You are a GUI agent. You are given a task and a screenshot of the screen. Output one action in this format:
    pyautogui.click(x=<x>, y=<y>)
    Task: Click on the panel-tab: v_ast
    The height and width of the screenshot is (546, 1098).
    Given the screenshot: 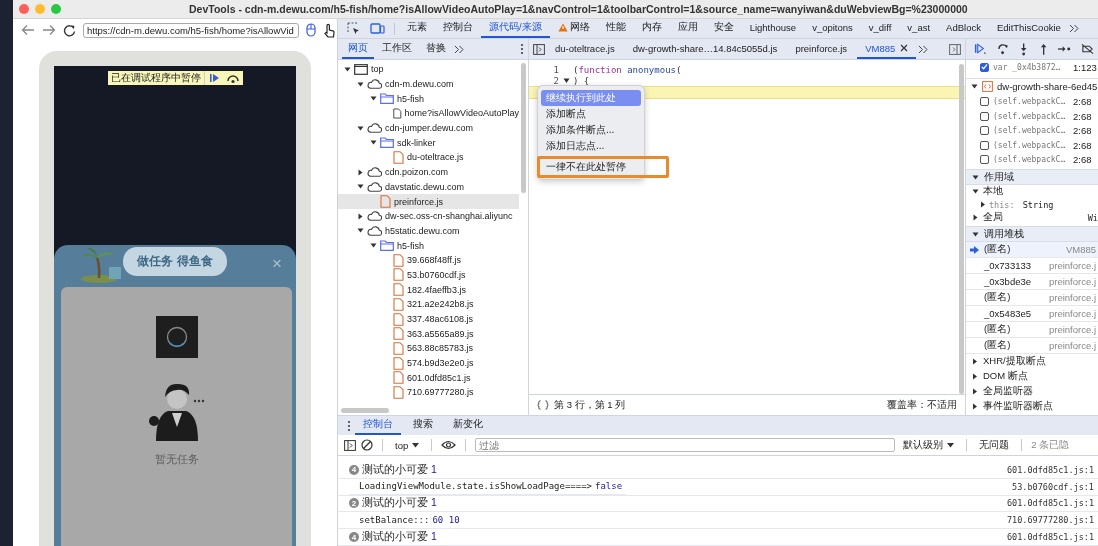 What is the action you would take?
    pyautogui.click(x=919, y=28)
    